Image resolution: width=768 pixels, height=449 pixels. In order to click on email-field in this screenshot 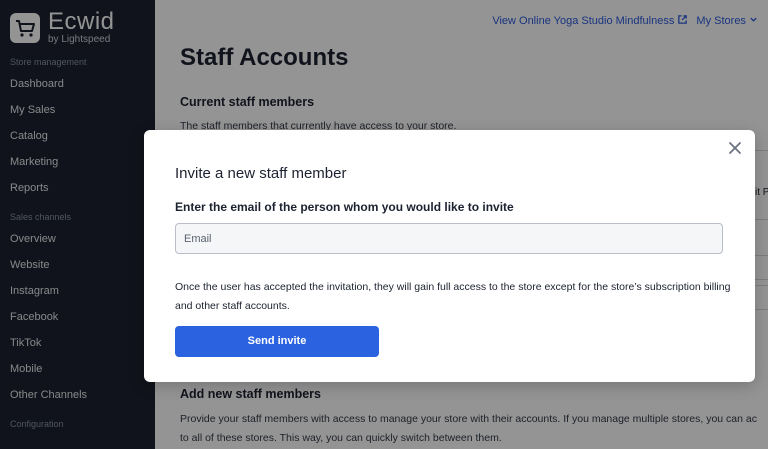, I will do `click(449, 238)`.